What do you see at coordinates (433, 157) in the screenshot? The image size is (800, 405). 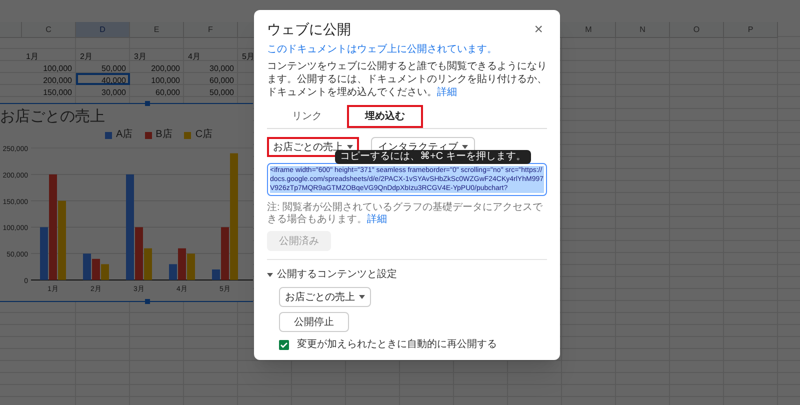 I see `tooltip: コピーするには、⌘+C キーを押します。` at bounding box center [433, 157].